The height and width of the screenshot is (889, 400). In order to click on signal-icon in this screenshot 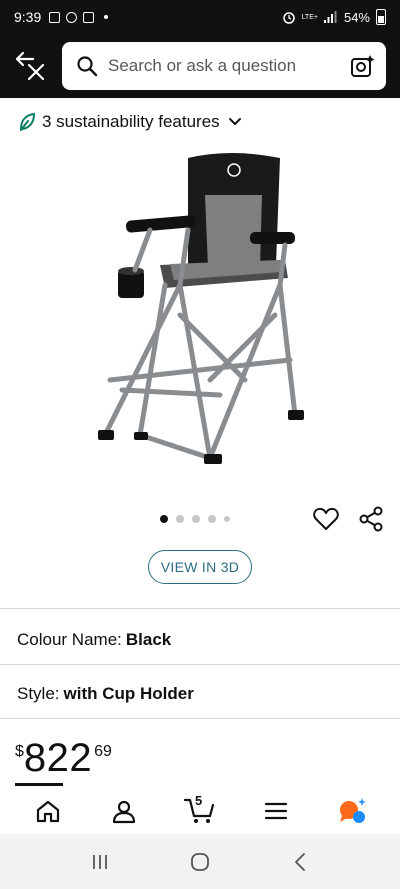, I will do `click(330, 17)`.